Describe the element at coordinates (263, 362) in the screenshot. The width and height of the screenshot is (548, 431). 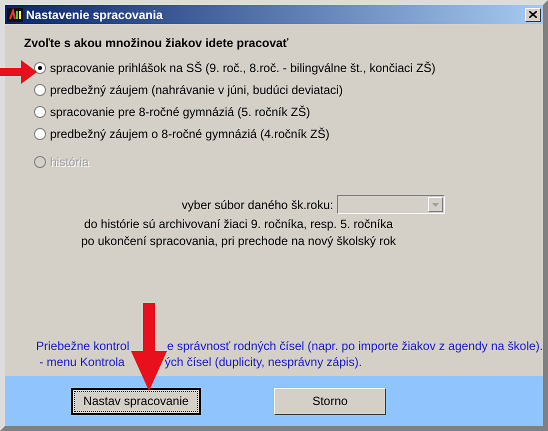
I see `info-text: ých čísel (duplicity, nesprávny zápis).` at that location.